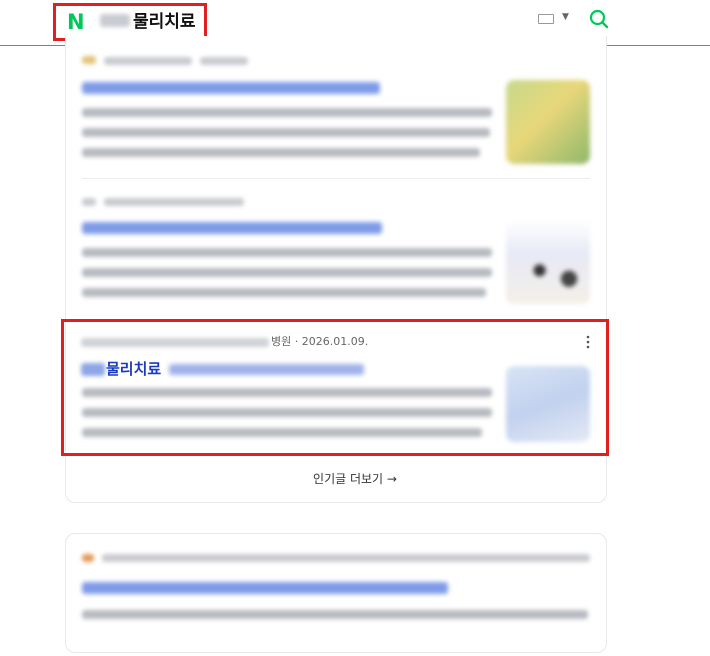 The height and width of the screenshot is (656, 710). What do you see at coordinates (336, 178) in the screenshot?
I see `divider` at bounding box center [336, 178].